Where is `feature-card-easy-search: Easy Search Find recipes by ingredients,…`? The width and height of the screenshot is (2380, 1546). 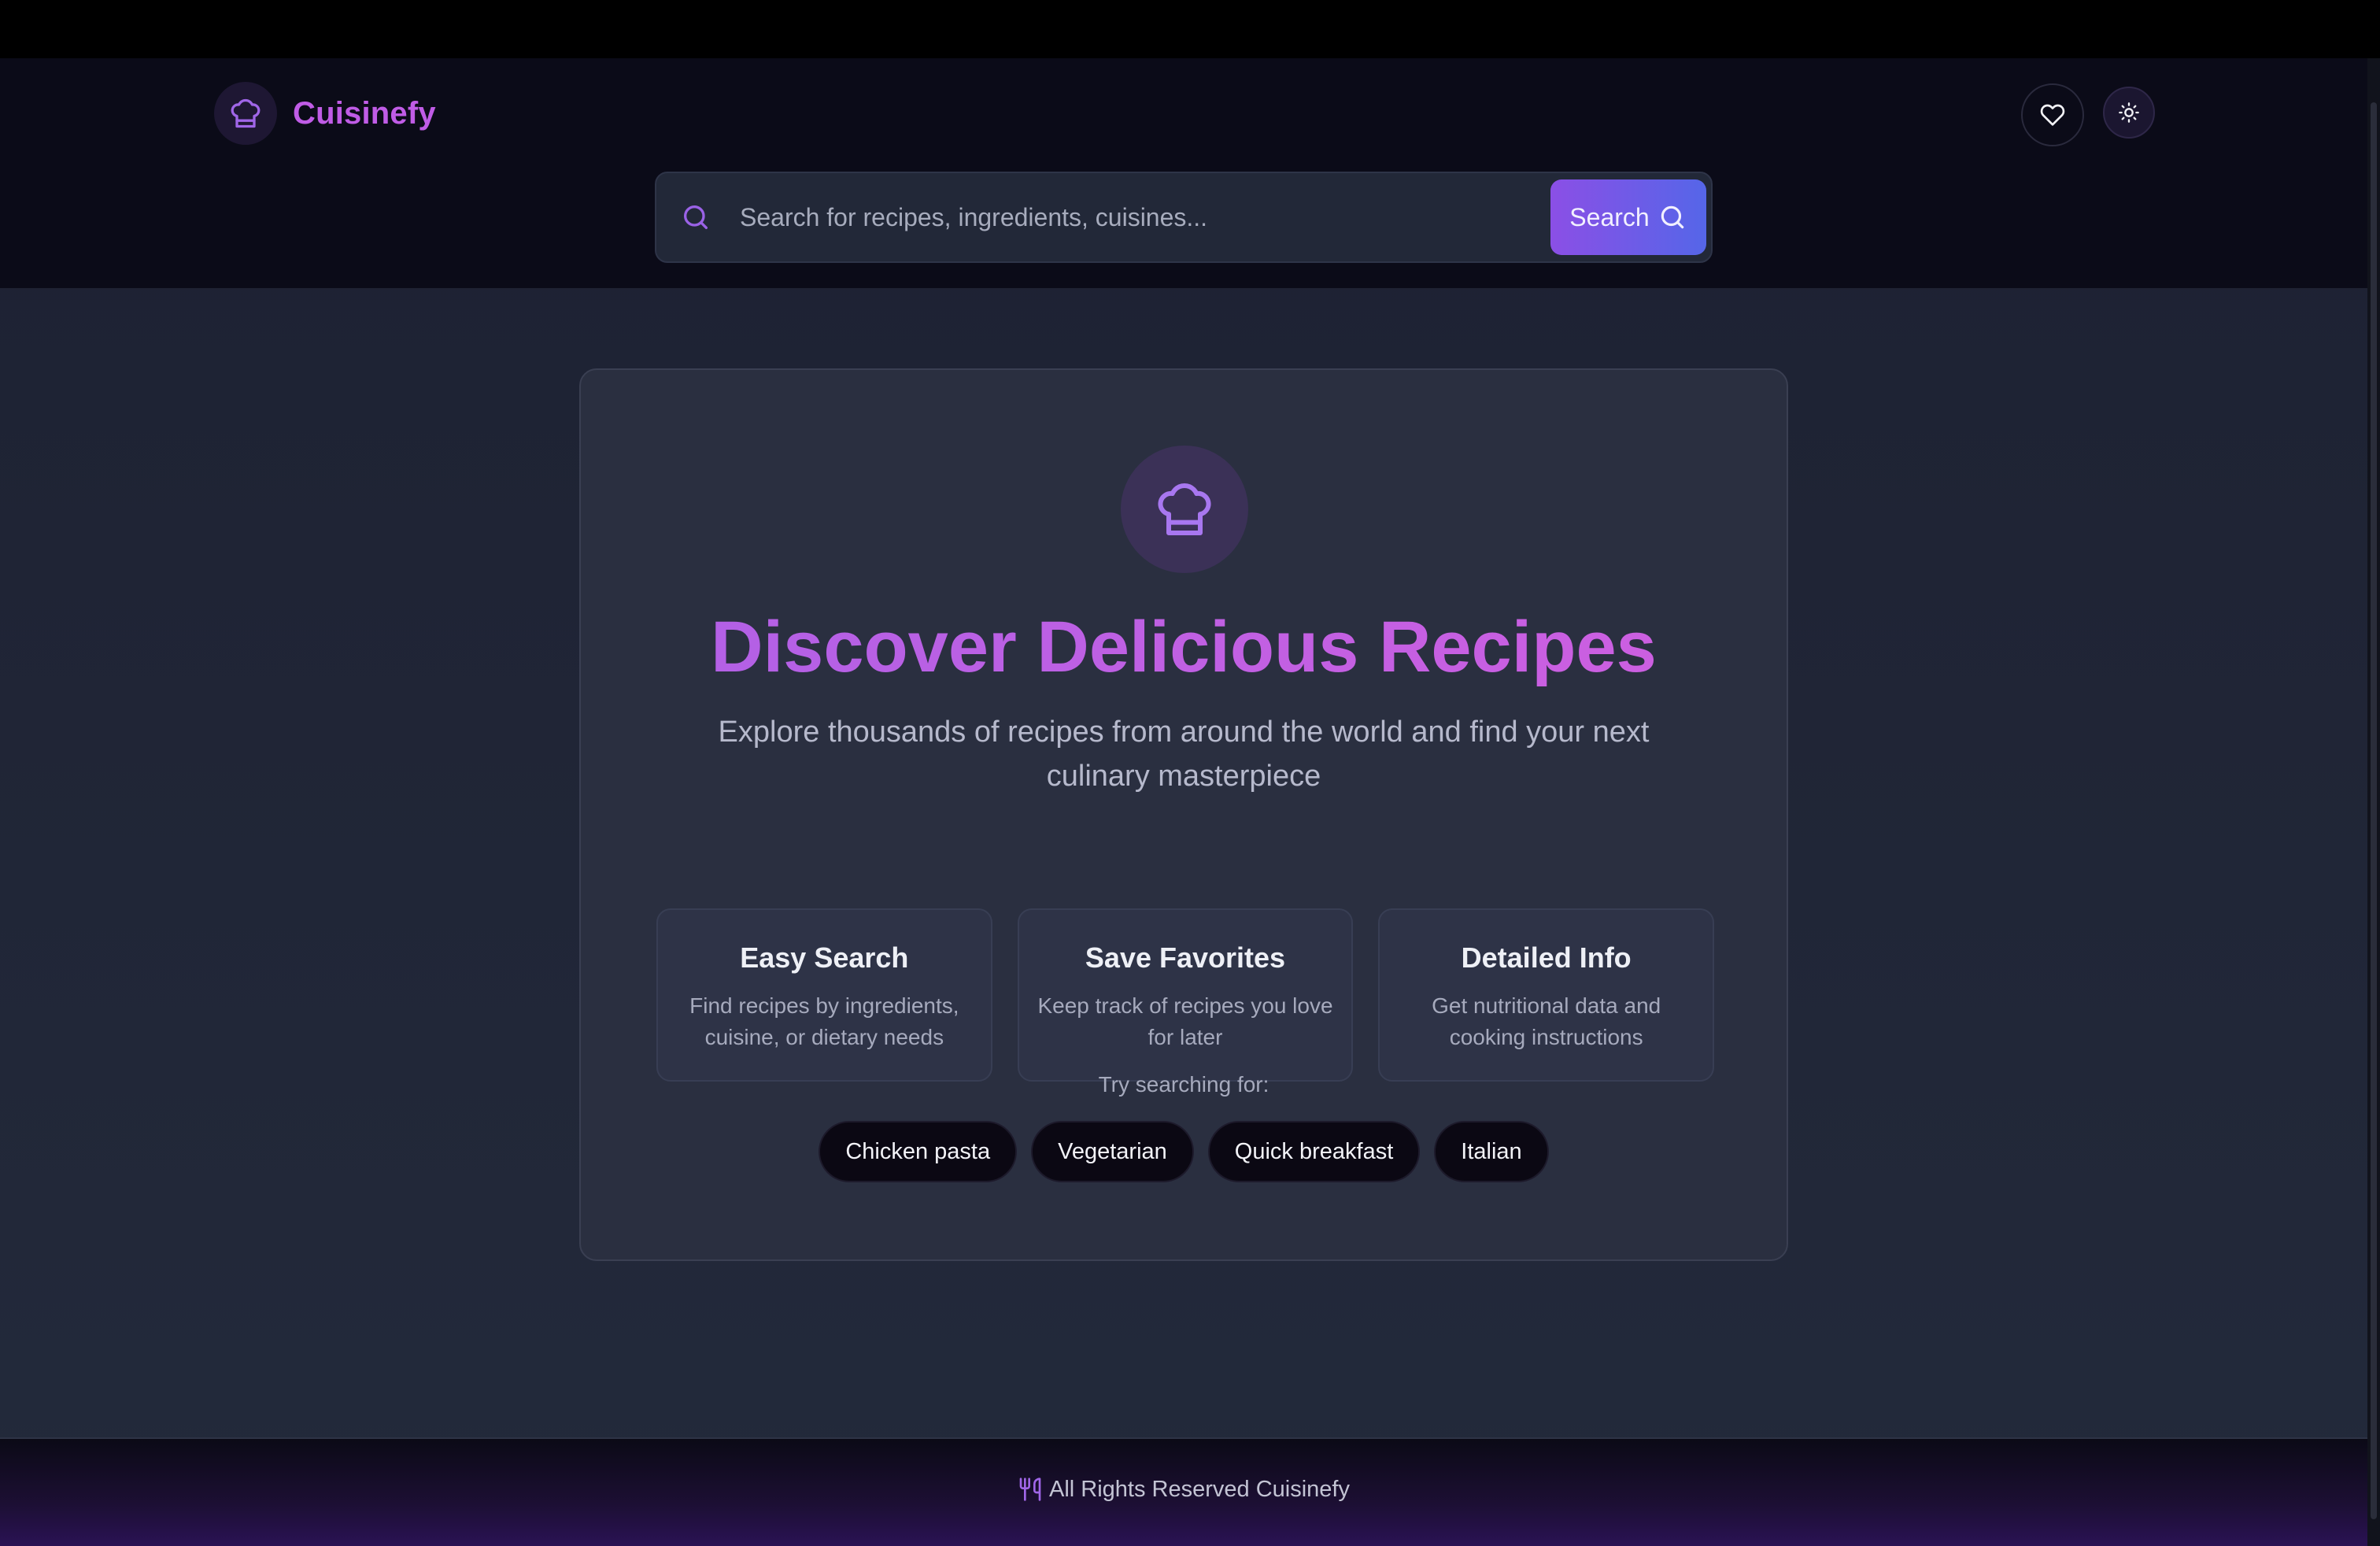
feature-card-easy-search: Easy Search Find recipes by ingredients,… is located at coordinates (824, 995).